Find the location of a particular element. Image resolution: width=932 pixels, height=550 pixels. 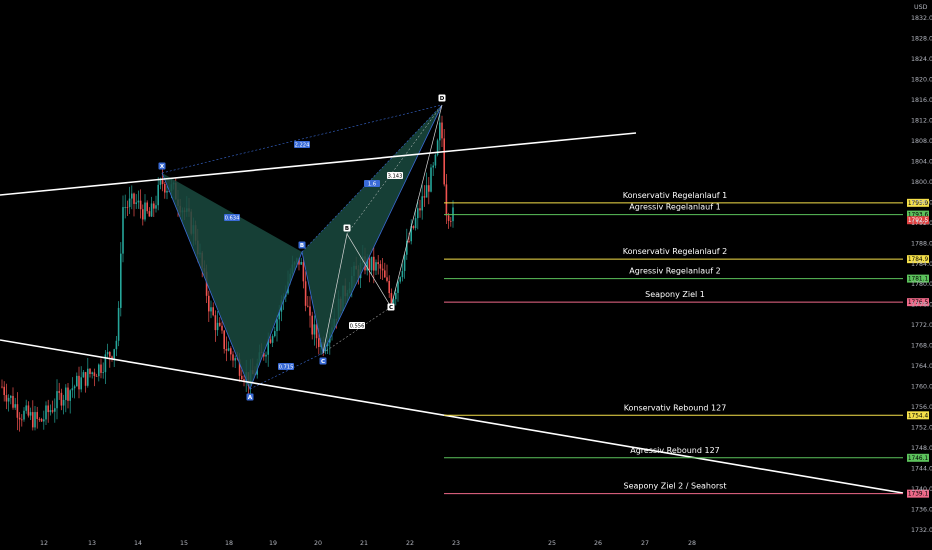

y-tick-label: 1764.0 is located at coordinates (921, 366).